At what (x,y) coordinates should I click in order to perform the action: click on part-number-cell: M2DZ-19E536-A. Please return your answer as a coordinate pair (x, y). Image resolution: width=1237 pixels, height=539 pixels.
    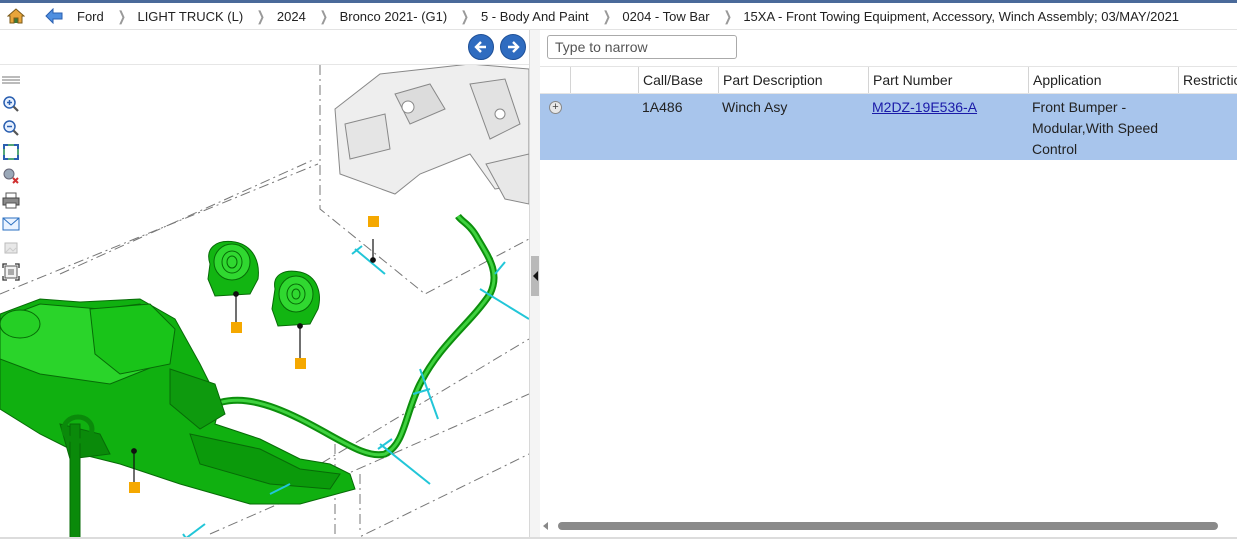
    Looking at the image, I should click on (948, 127).